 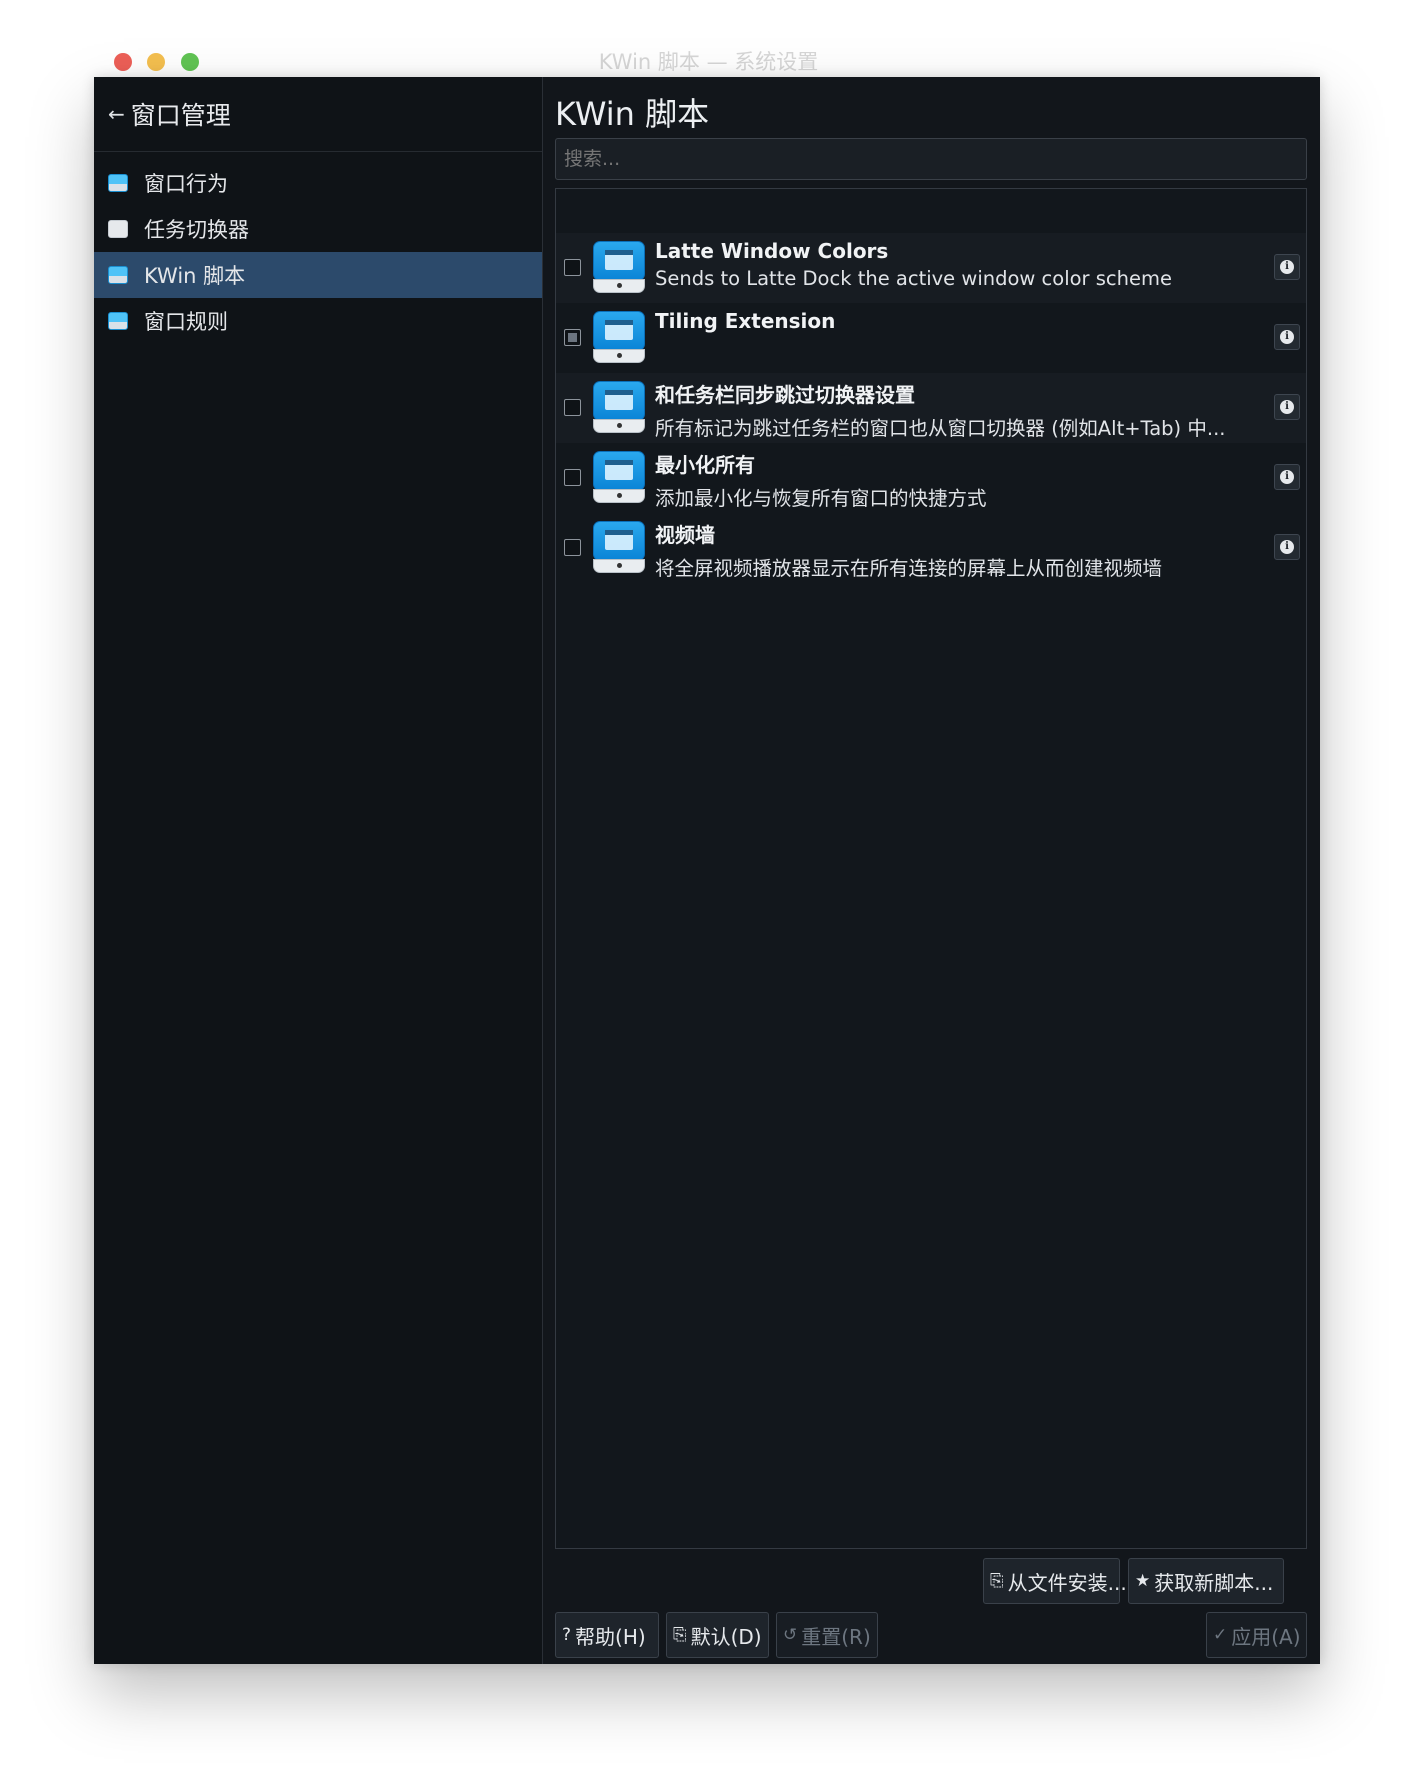 I want to click on script-title: 和任务栏同步跳过切换器设置, so click(x=785, y=395).